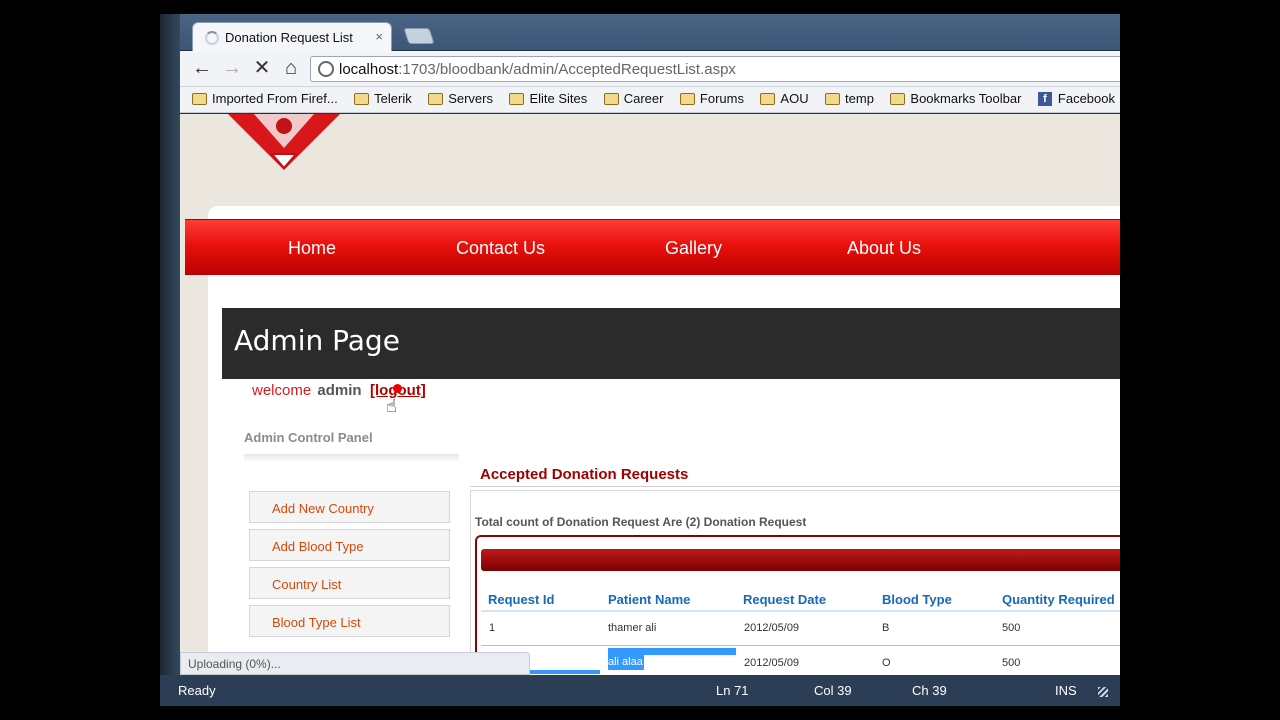  What do you see at coordinates (548, 99) in the screenshot?
I see `bookmark-elite-sites: Elite Sites` at bounding box center [548, 99].